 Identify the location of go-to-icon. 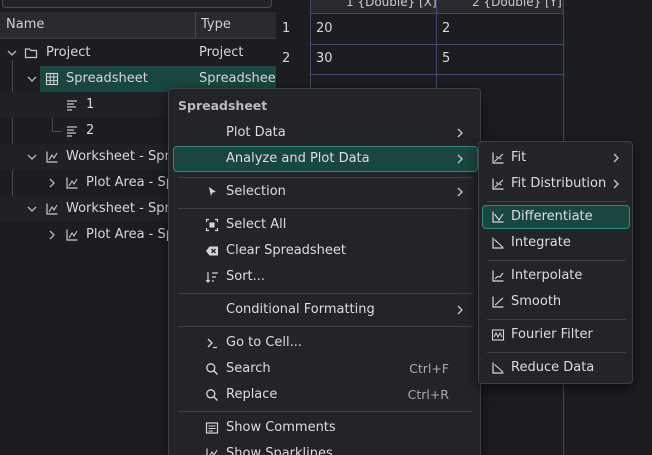
(212, 343).